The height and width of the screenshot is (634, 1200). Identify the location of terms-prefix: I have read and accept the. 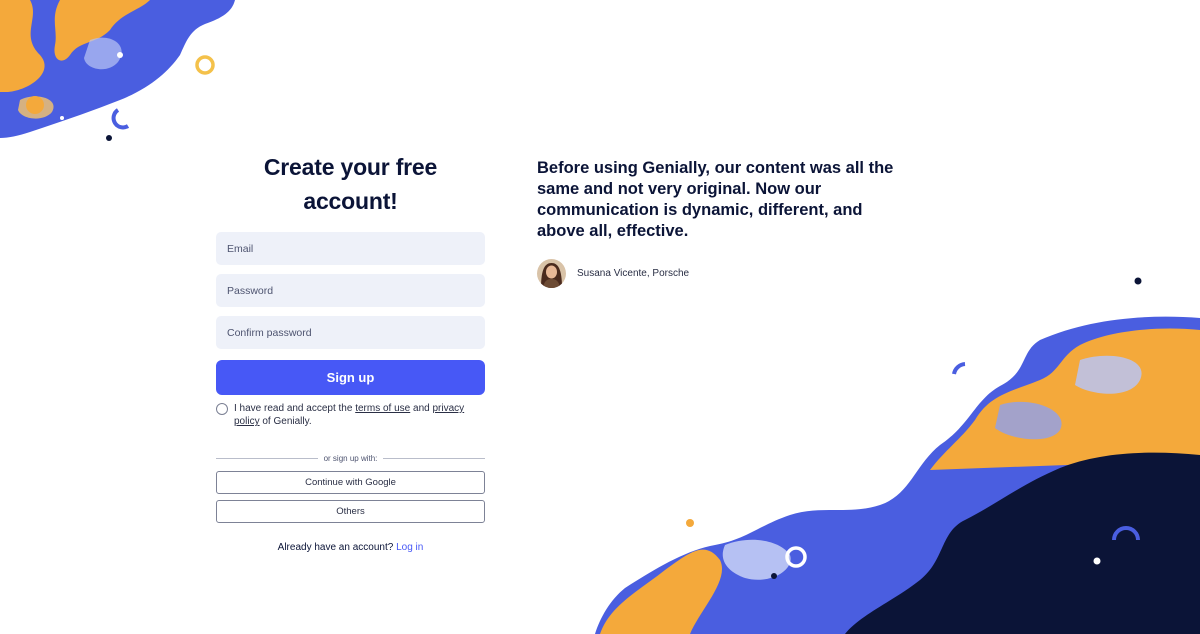
(293, 408).